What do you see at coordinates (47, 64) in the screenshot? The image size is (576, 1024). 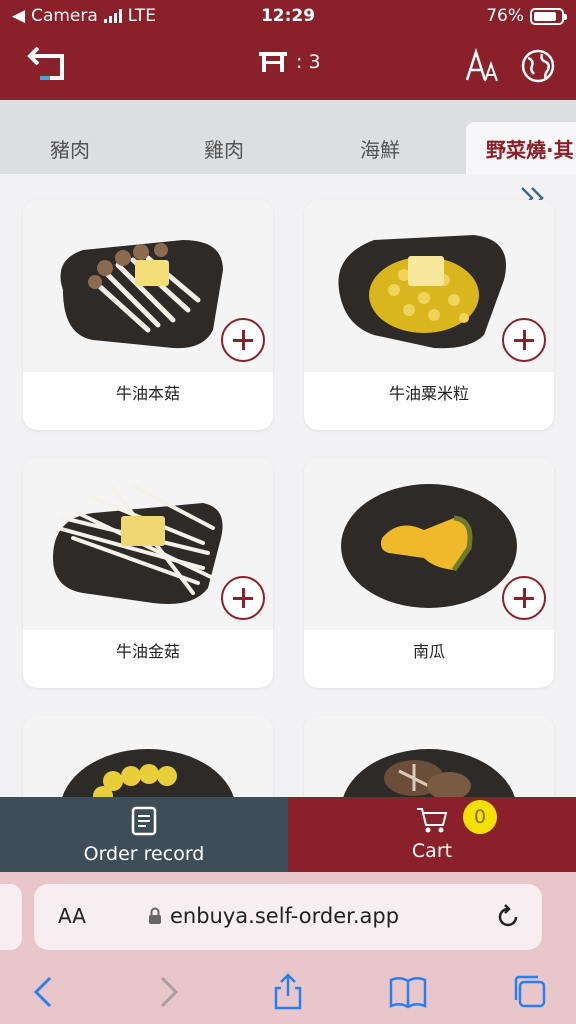 I see `back-icon` at bounding box center [47, 64].